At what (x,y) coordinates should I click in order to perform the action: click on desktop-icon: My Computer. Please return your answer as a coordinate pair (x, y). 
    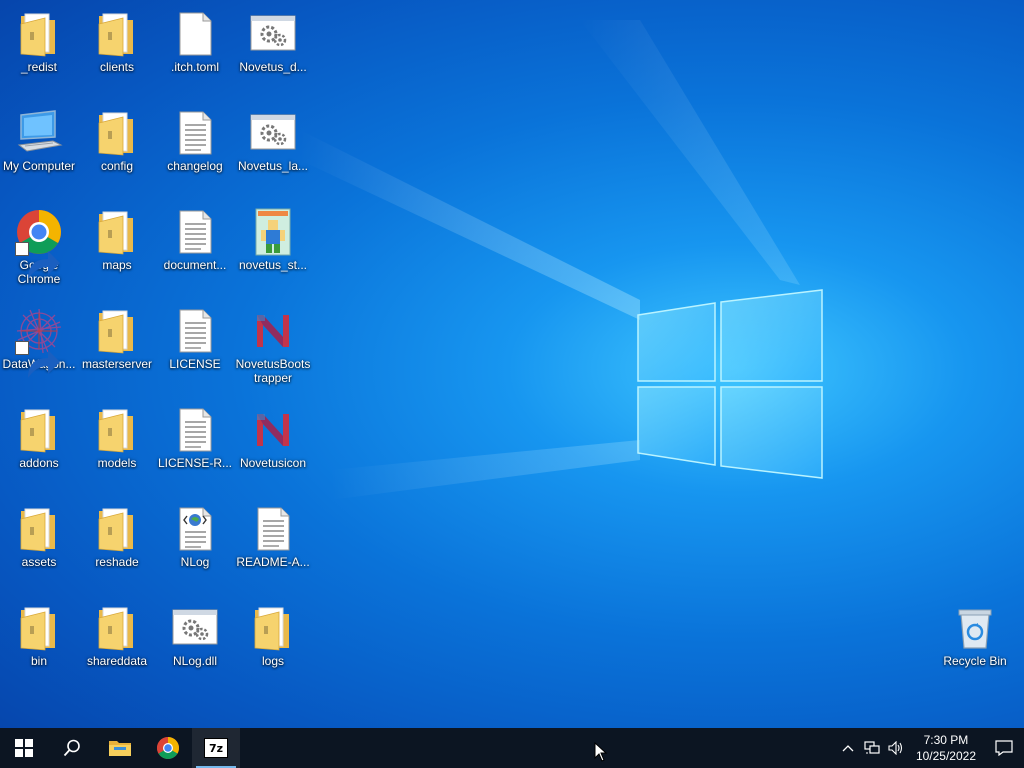
    Looking at the image, I should click on (39, 151).